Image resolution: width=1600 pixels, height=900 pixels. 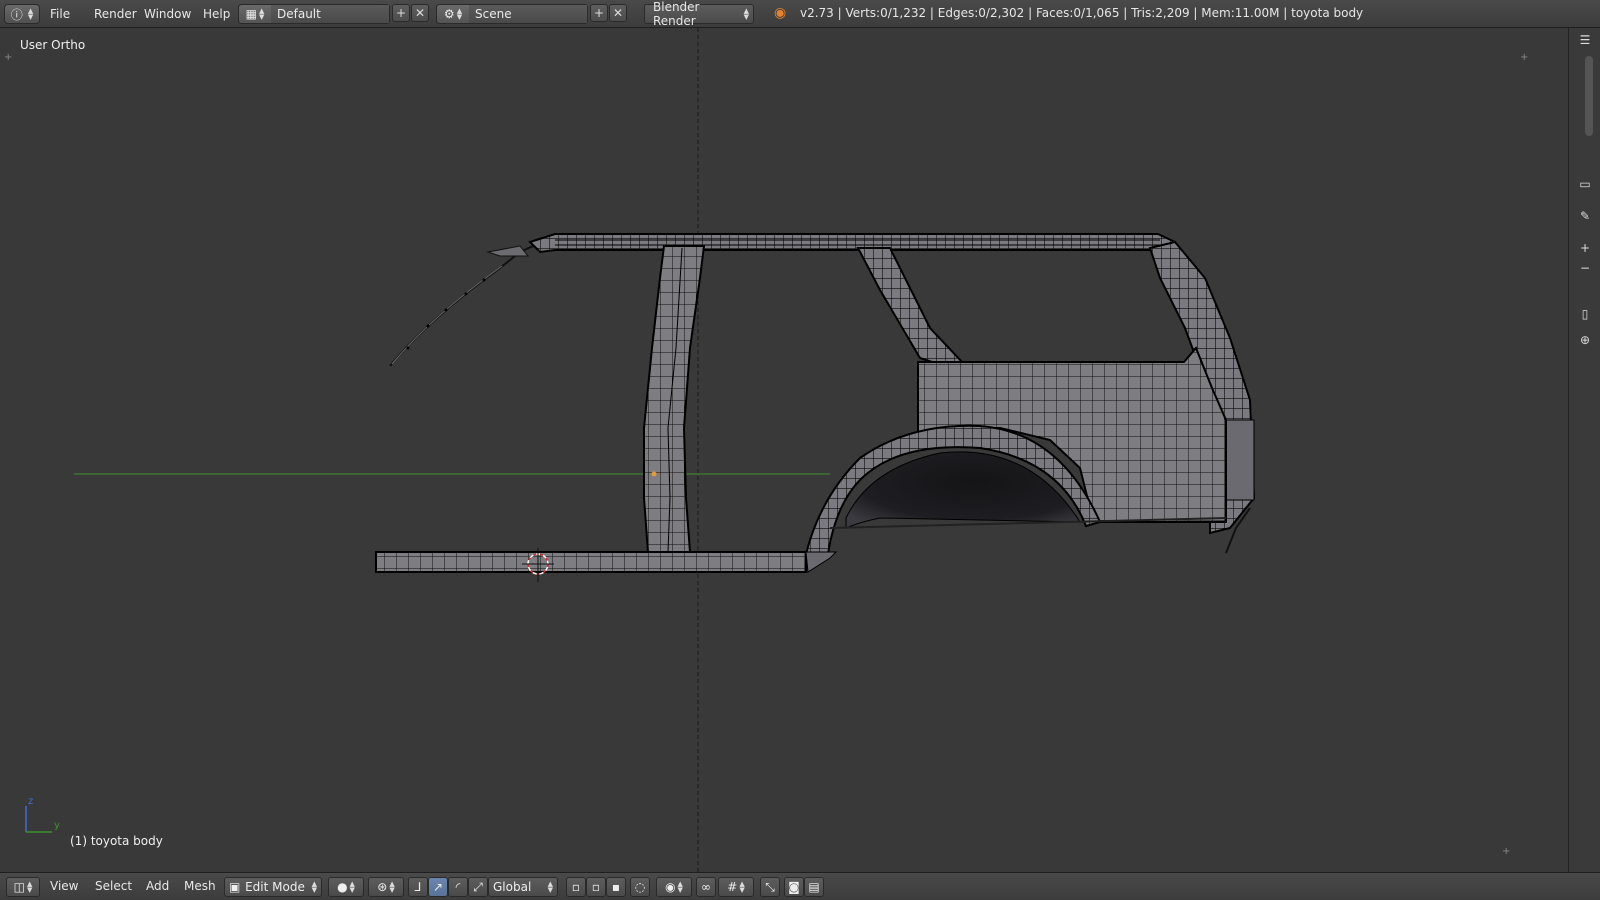 I want to click on limit-selection-icon: ◌, so click(x=640, y=887).